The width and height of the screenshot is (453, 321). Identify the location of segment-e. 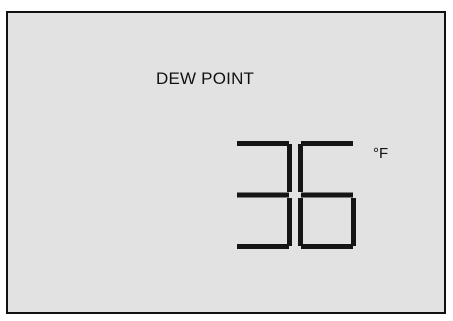
(300, 222).